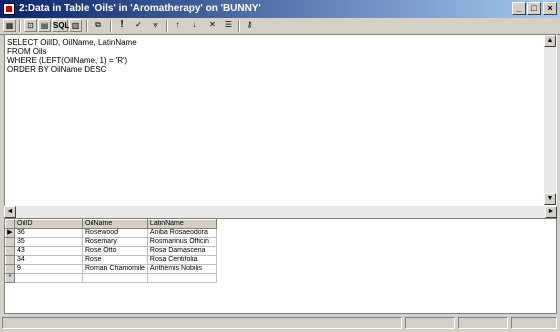 The height and width of the screenshot is (332, 560). I want to click on cell-oilid: 35, so click(48, 242).